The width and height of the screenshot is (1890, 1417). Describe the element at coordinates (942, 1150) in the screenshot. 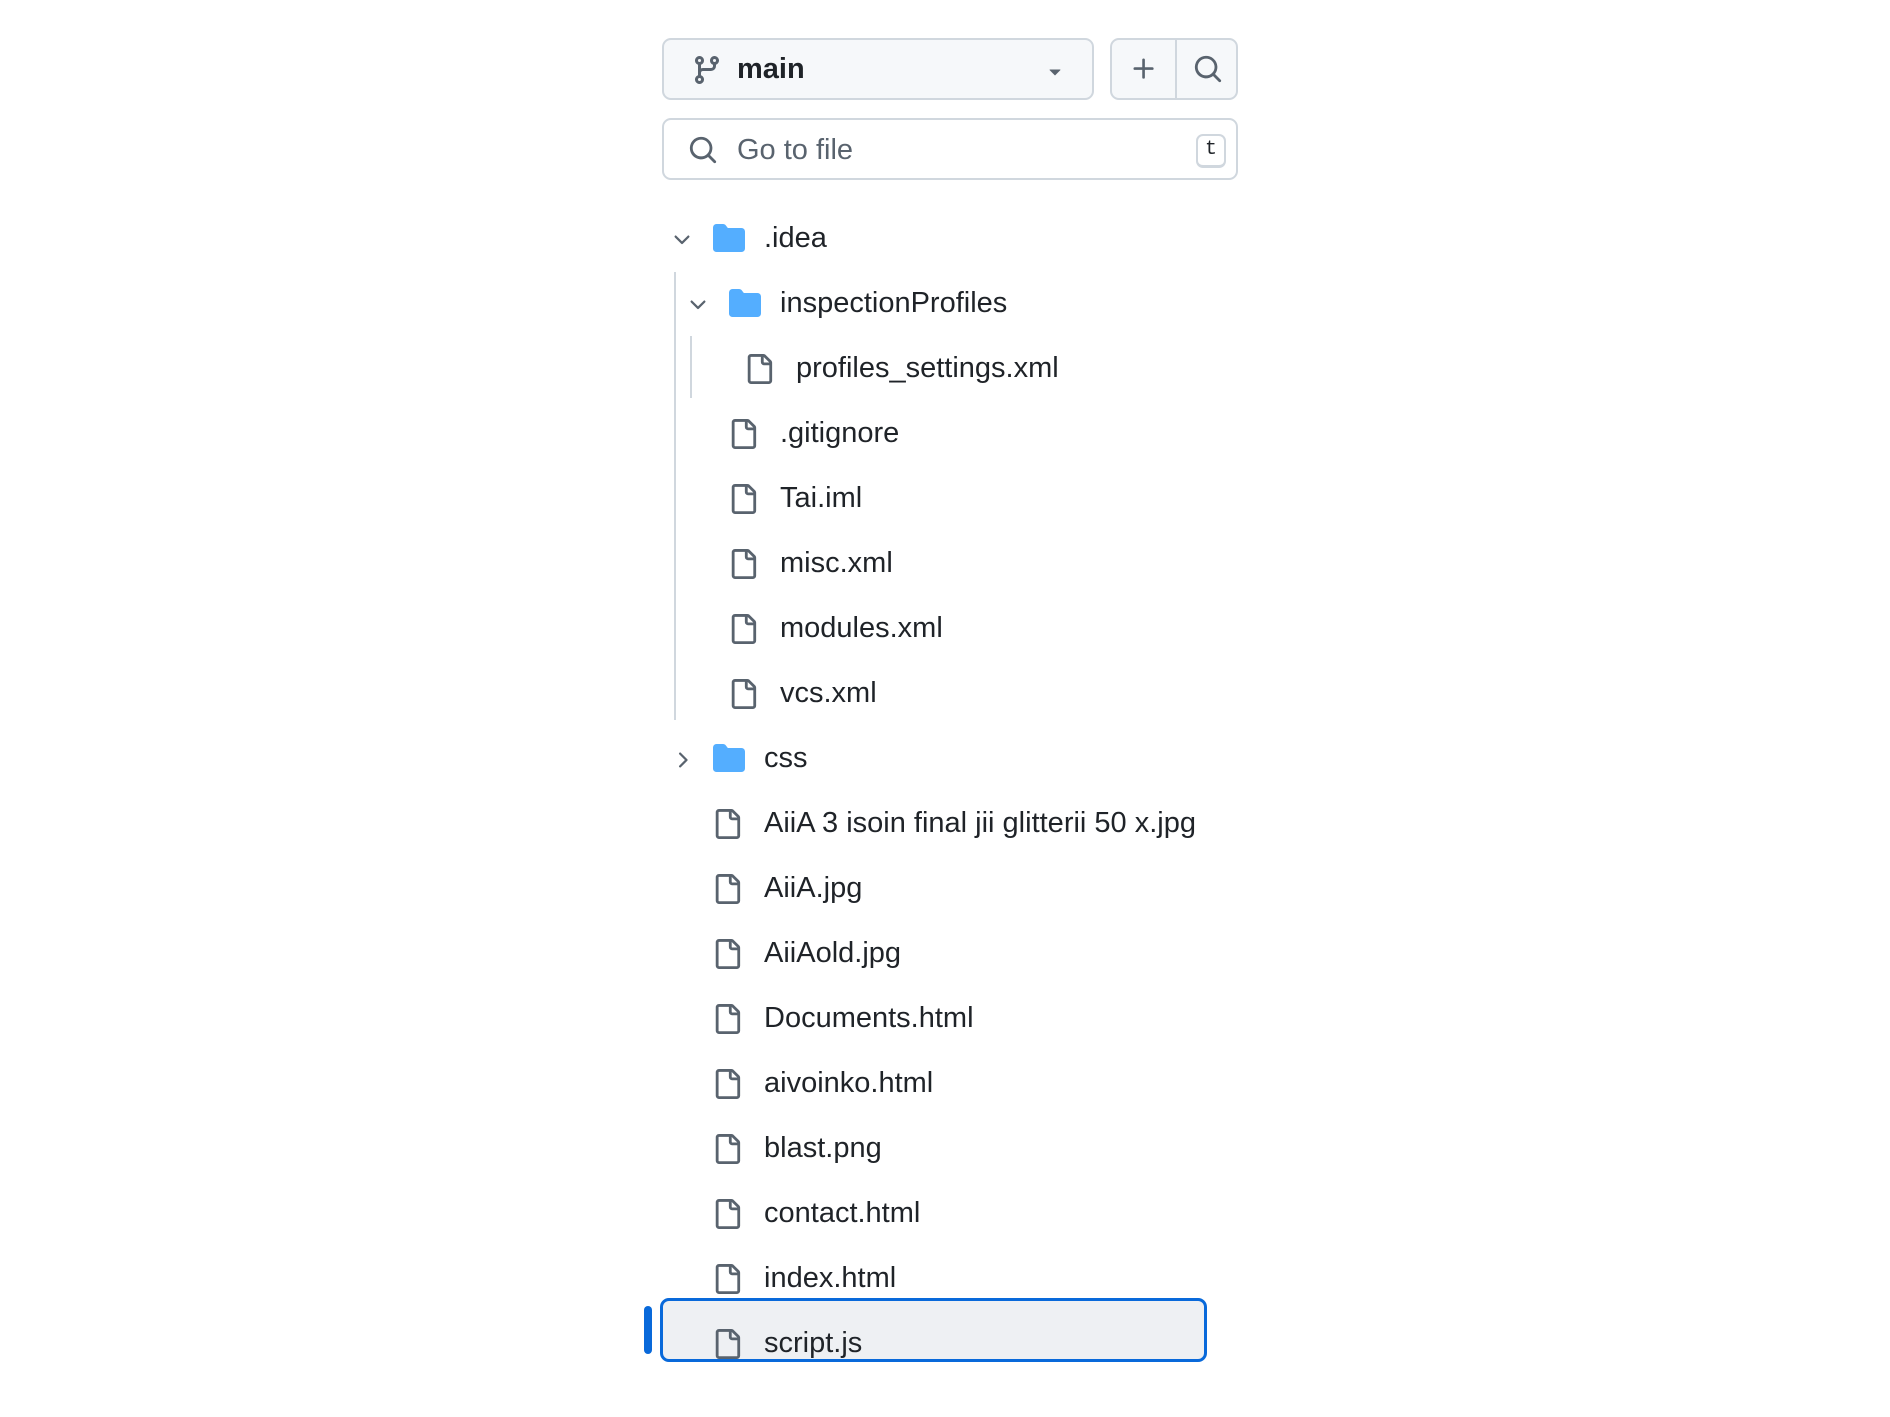

I see `tree-file-row: blast.png` at that location.